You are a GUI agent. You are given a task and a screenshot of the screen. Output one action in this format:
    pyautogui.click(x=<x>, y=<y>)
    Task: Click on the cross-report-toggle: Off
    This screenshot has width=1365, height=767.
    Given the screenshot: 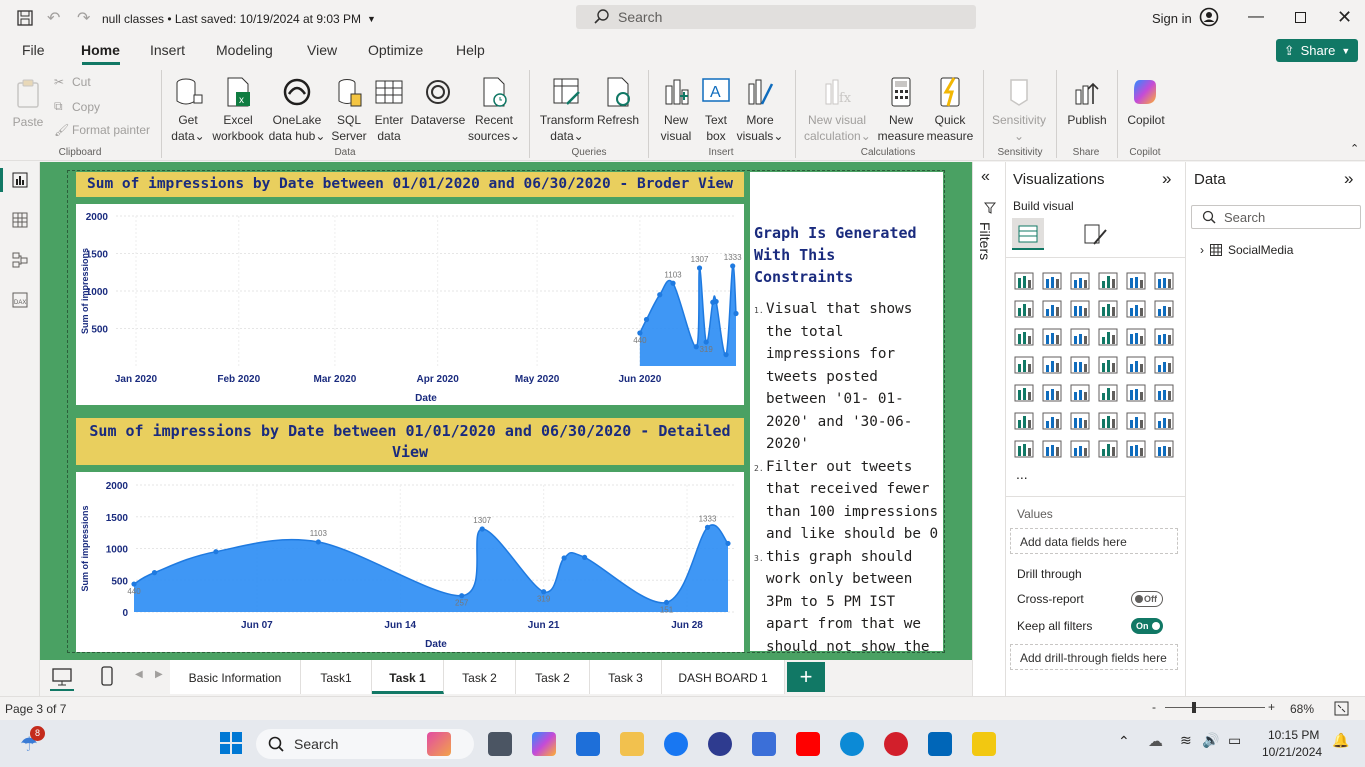 What is the action you would take?
    pyautogui.click(x=1147, y=599)
    